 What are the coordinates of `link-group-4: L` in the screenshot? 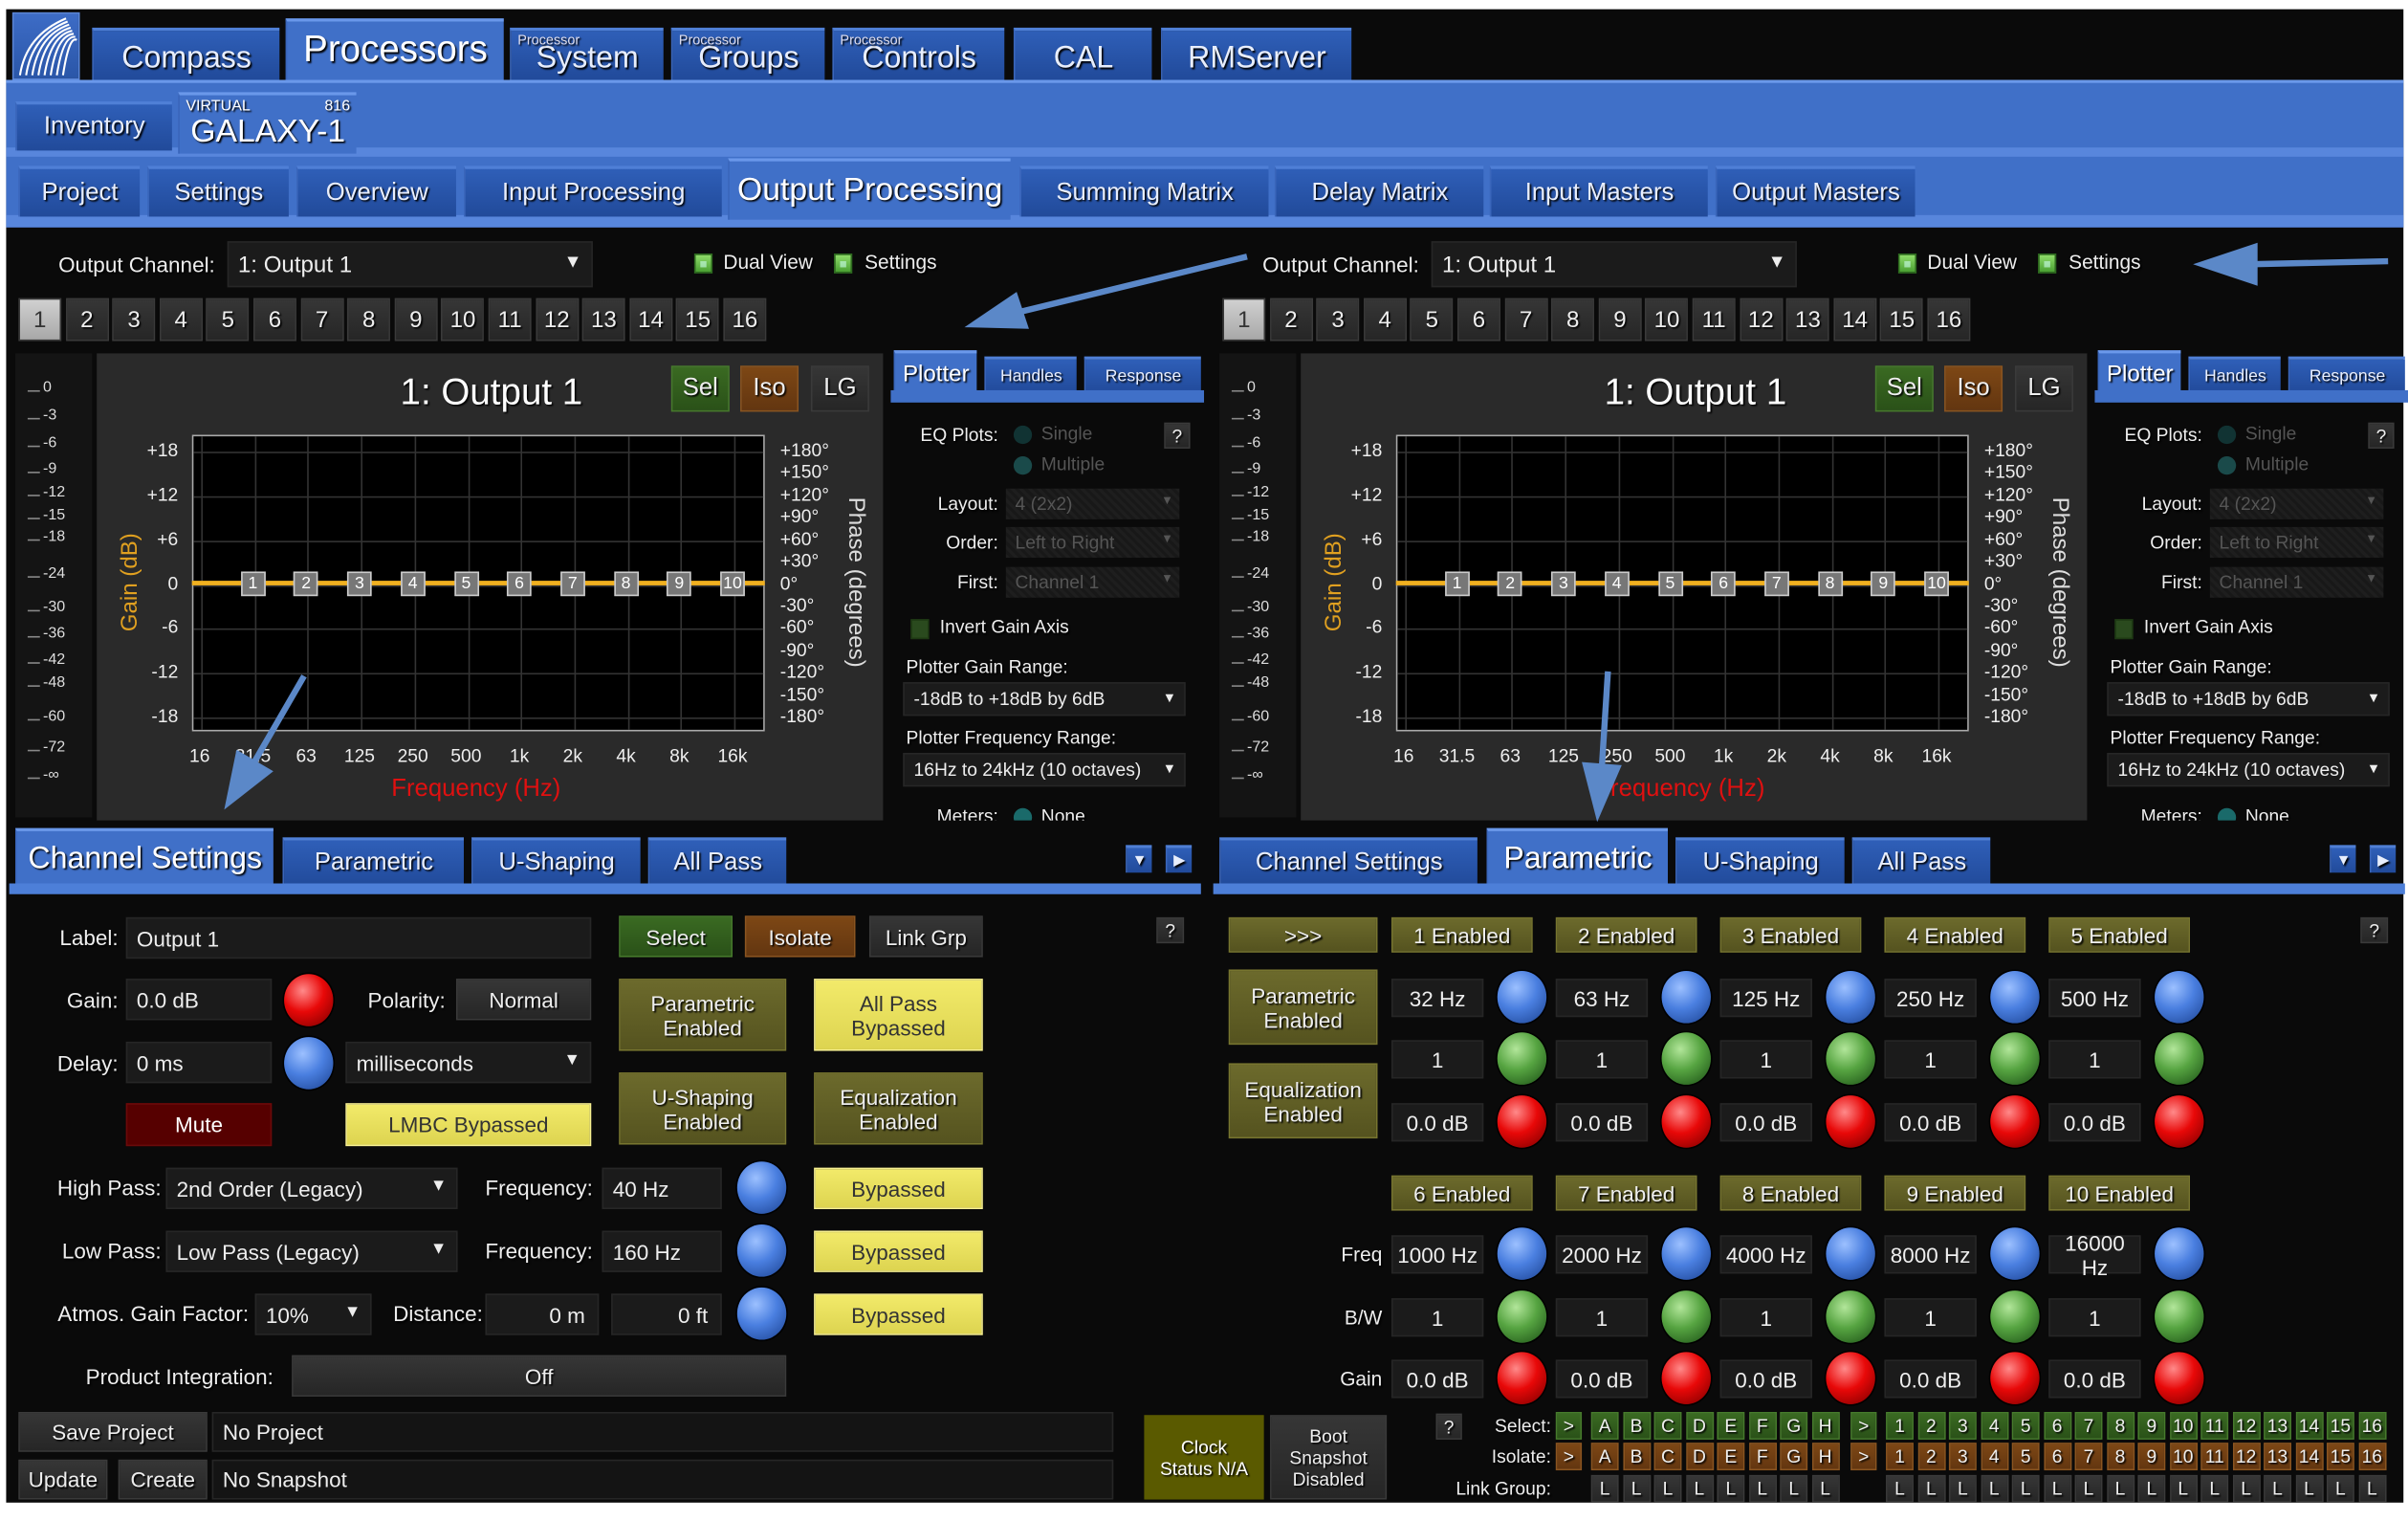 It's located at (1994, 1488).